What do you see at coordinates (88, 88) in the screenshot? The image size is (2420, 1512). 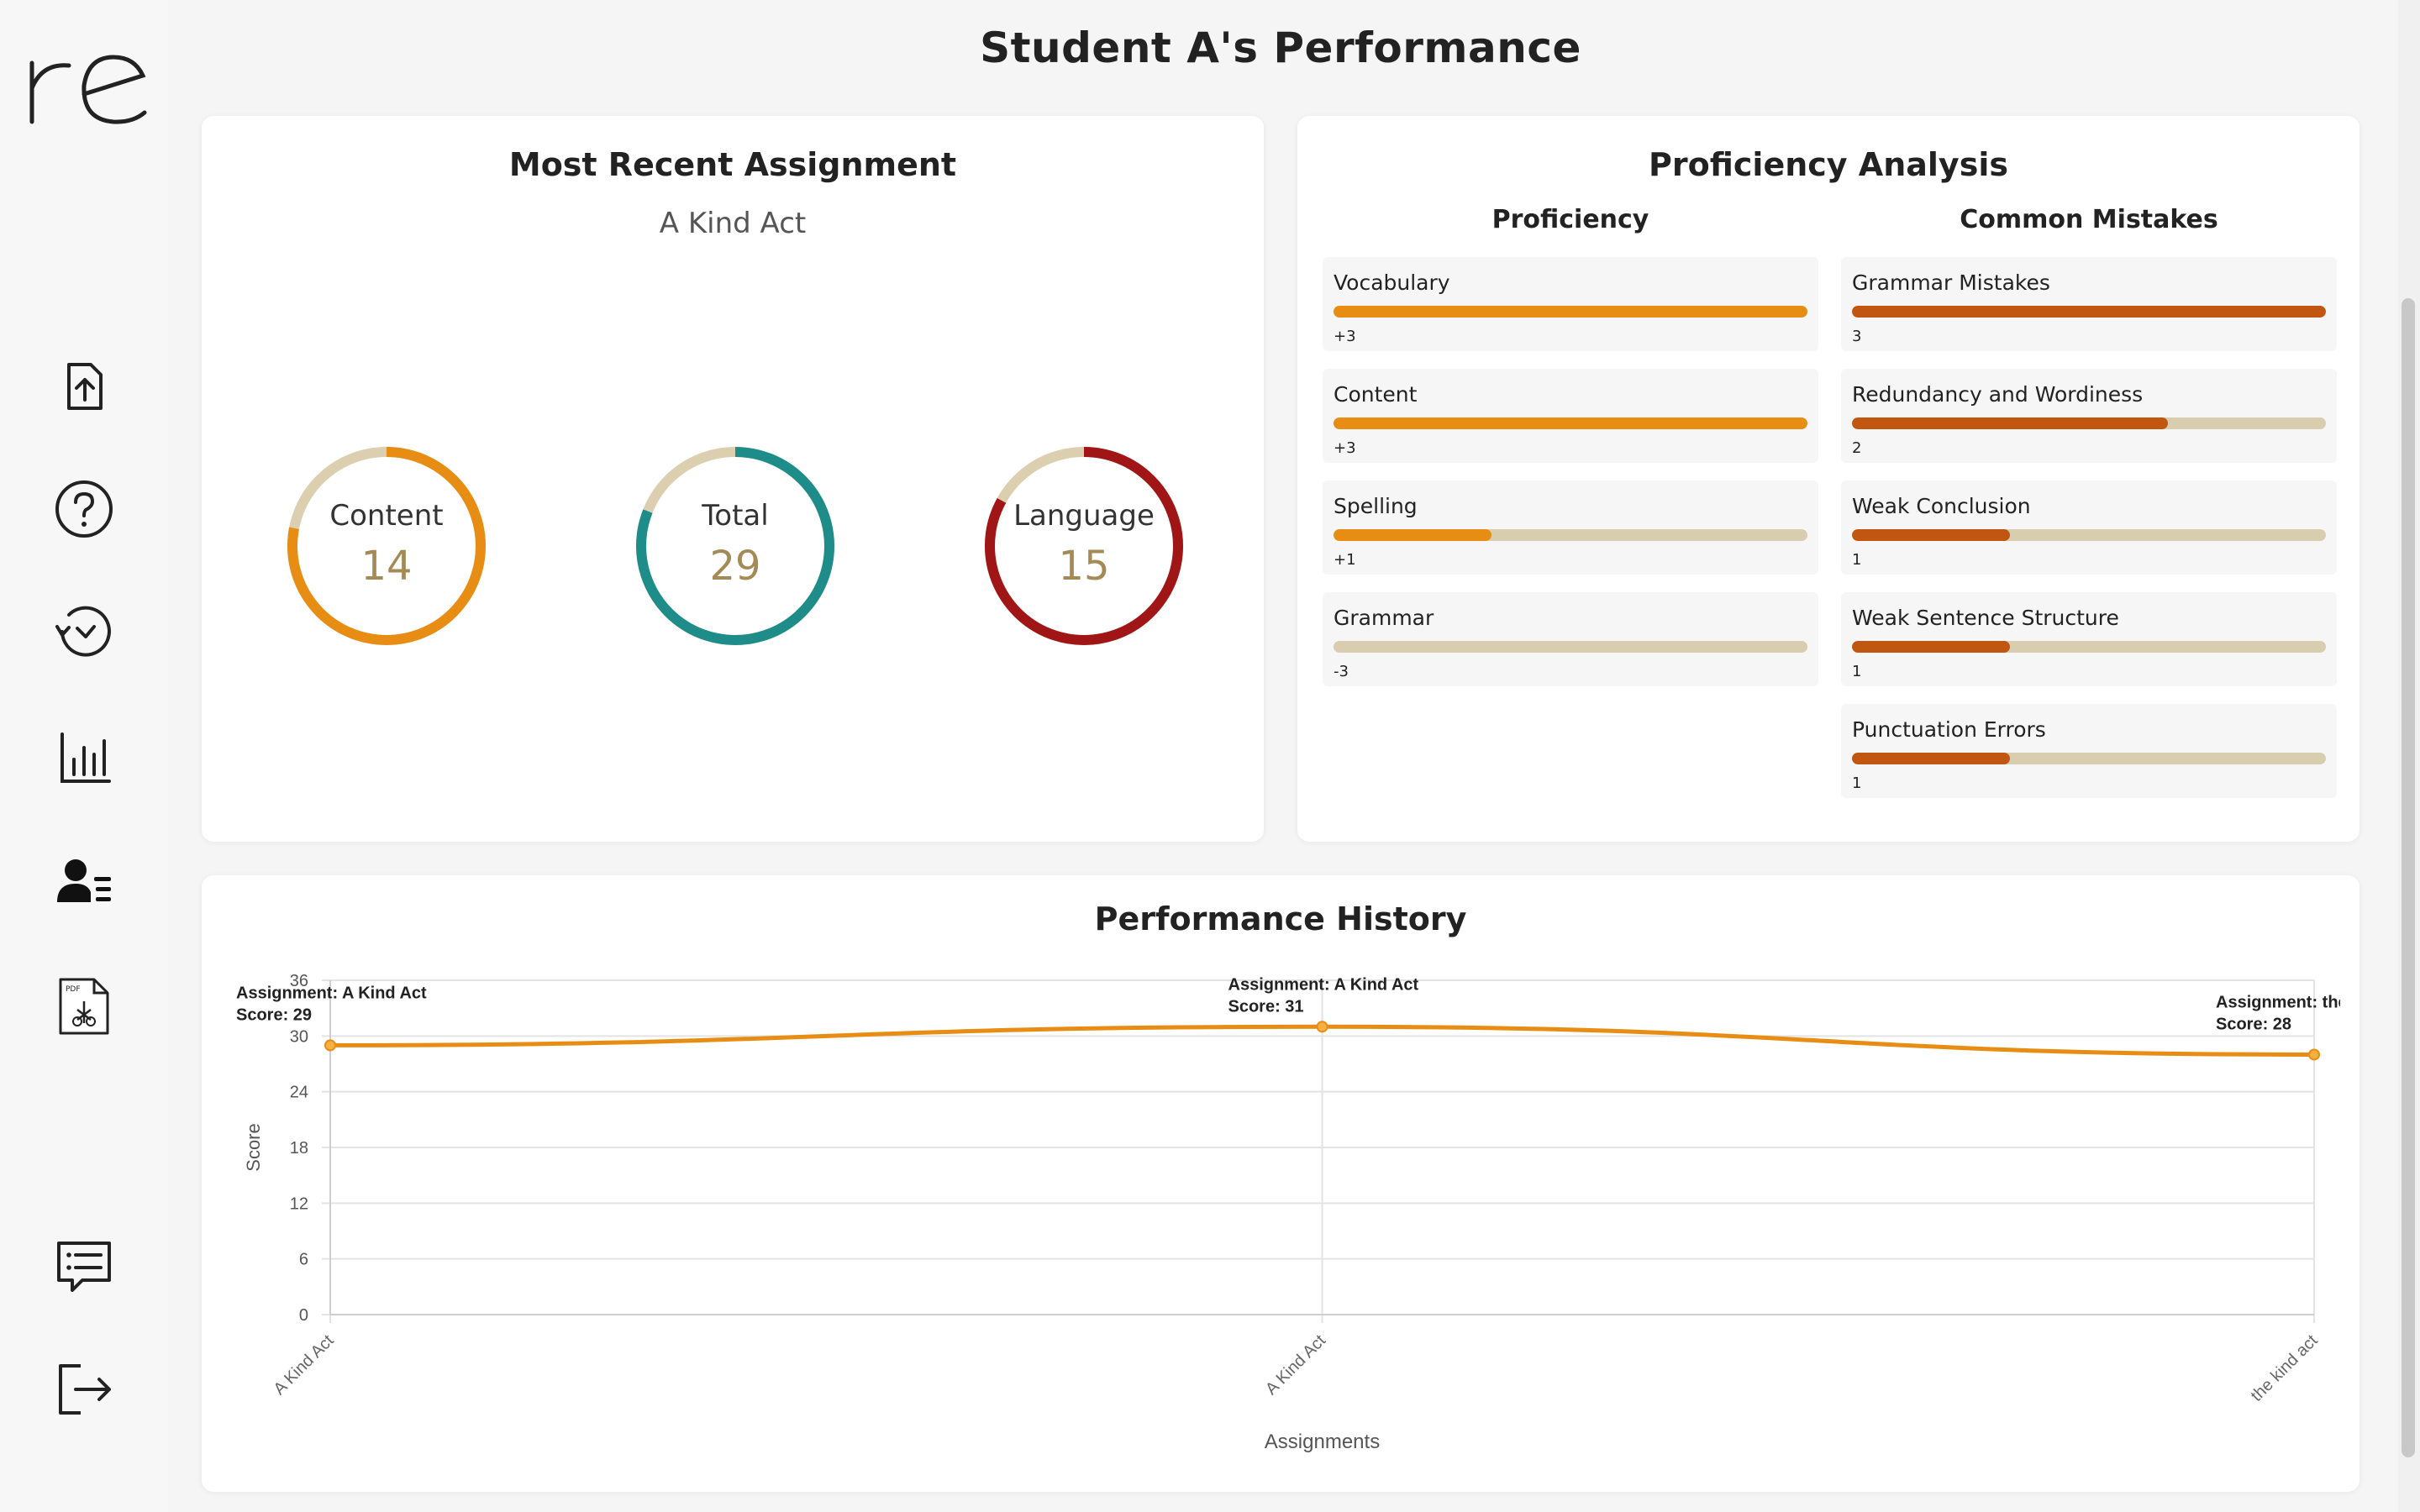 I see `app-logo` at bounding box center [88, 88].